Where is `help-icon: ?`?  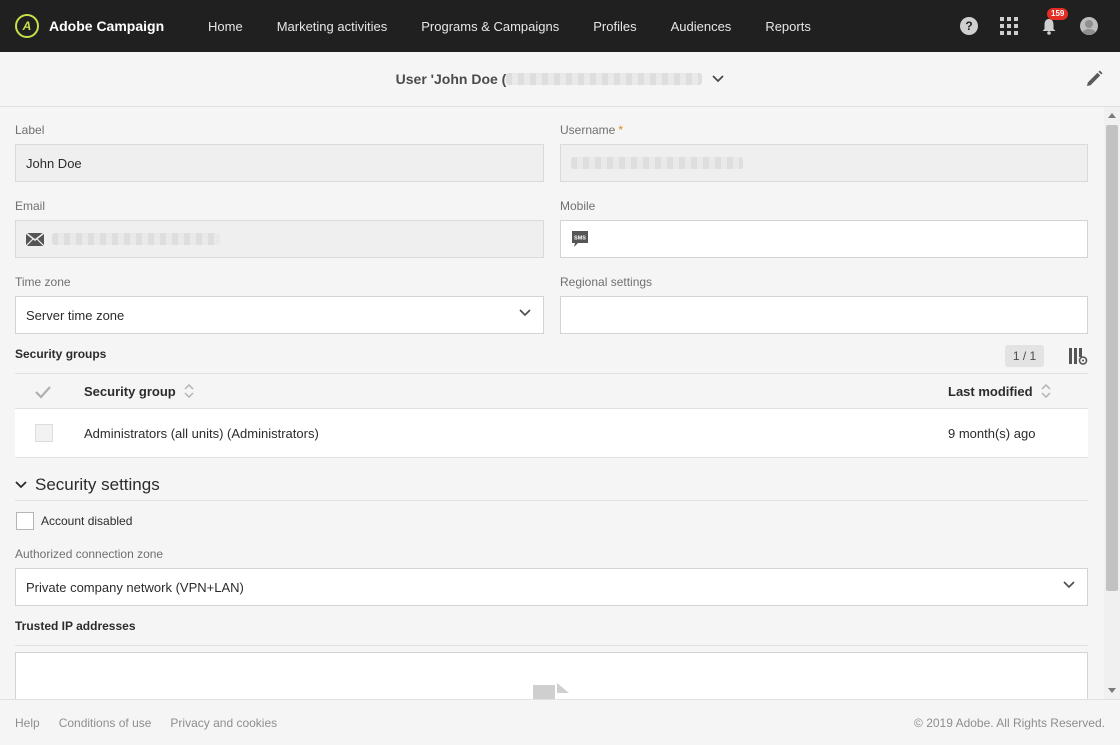 help-icon: ? is located at coordinates (969, 26).